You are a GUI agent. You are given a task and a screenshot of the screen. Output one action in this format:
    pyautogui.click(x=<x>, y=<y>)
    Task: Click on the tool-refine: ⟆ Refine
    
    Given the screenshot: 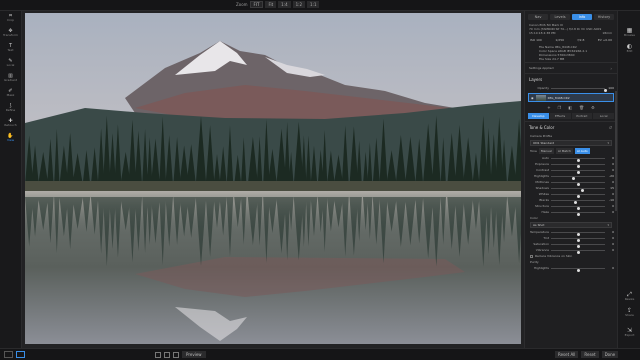 What is the action you would take?
    pyautogui.click(x=10, y=109)
    